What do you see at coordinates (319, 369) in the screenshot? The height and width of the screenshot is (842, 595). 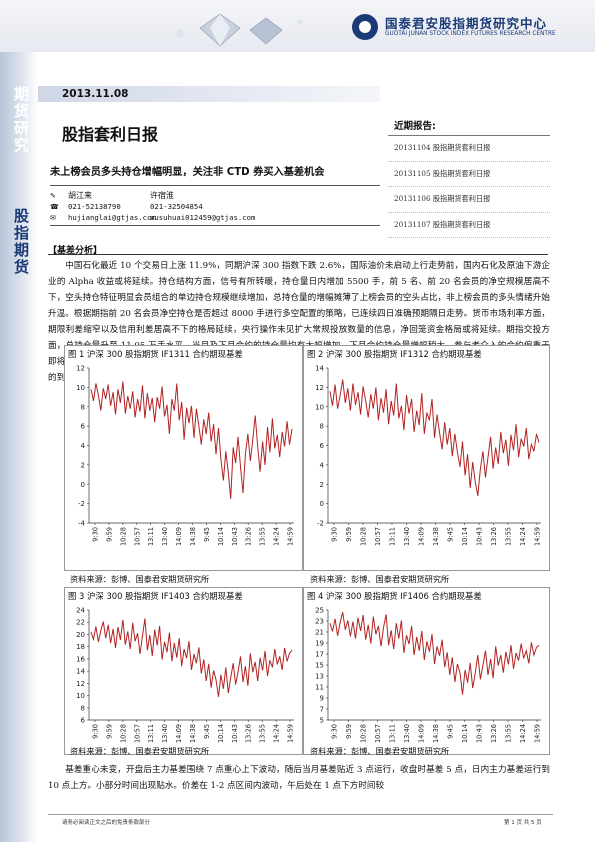 I see `y-tick-label: 14` at bounding box center [319, 369].